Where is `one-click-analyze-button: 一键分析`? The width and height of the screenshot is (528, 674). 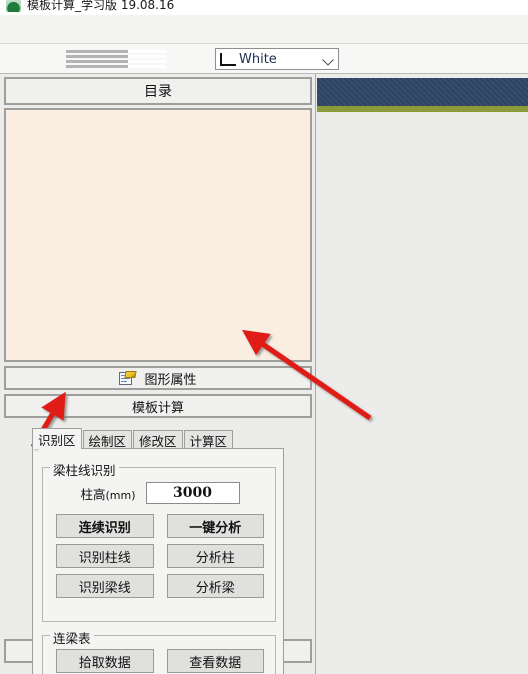 one-click-analyze-button: 一键分析 is located at coordinates (215, 526).